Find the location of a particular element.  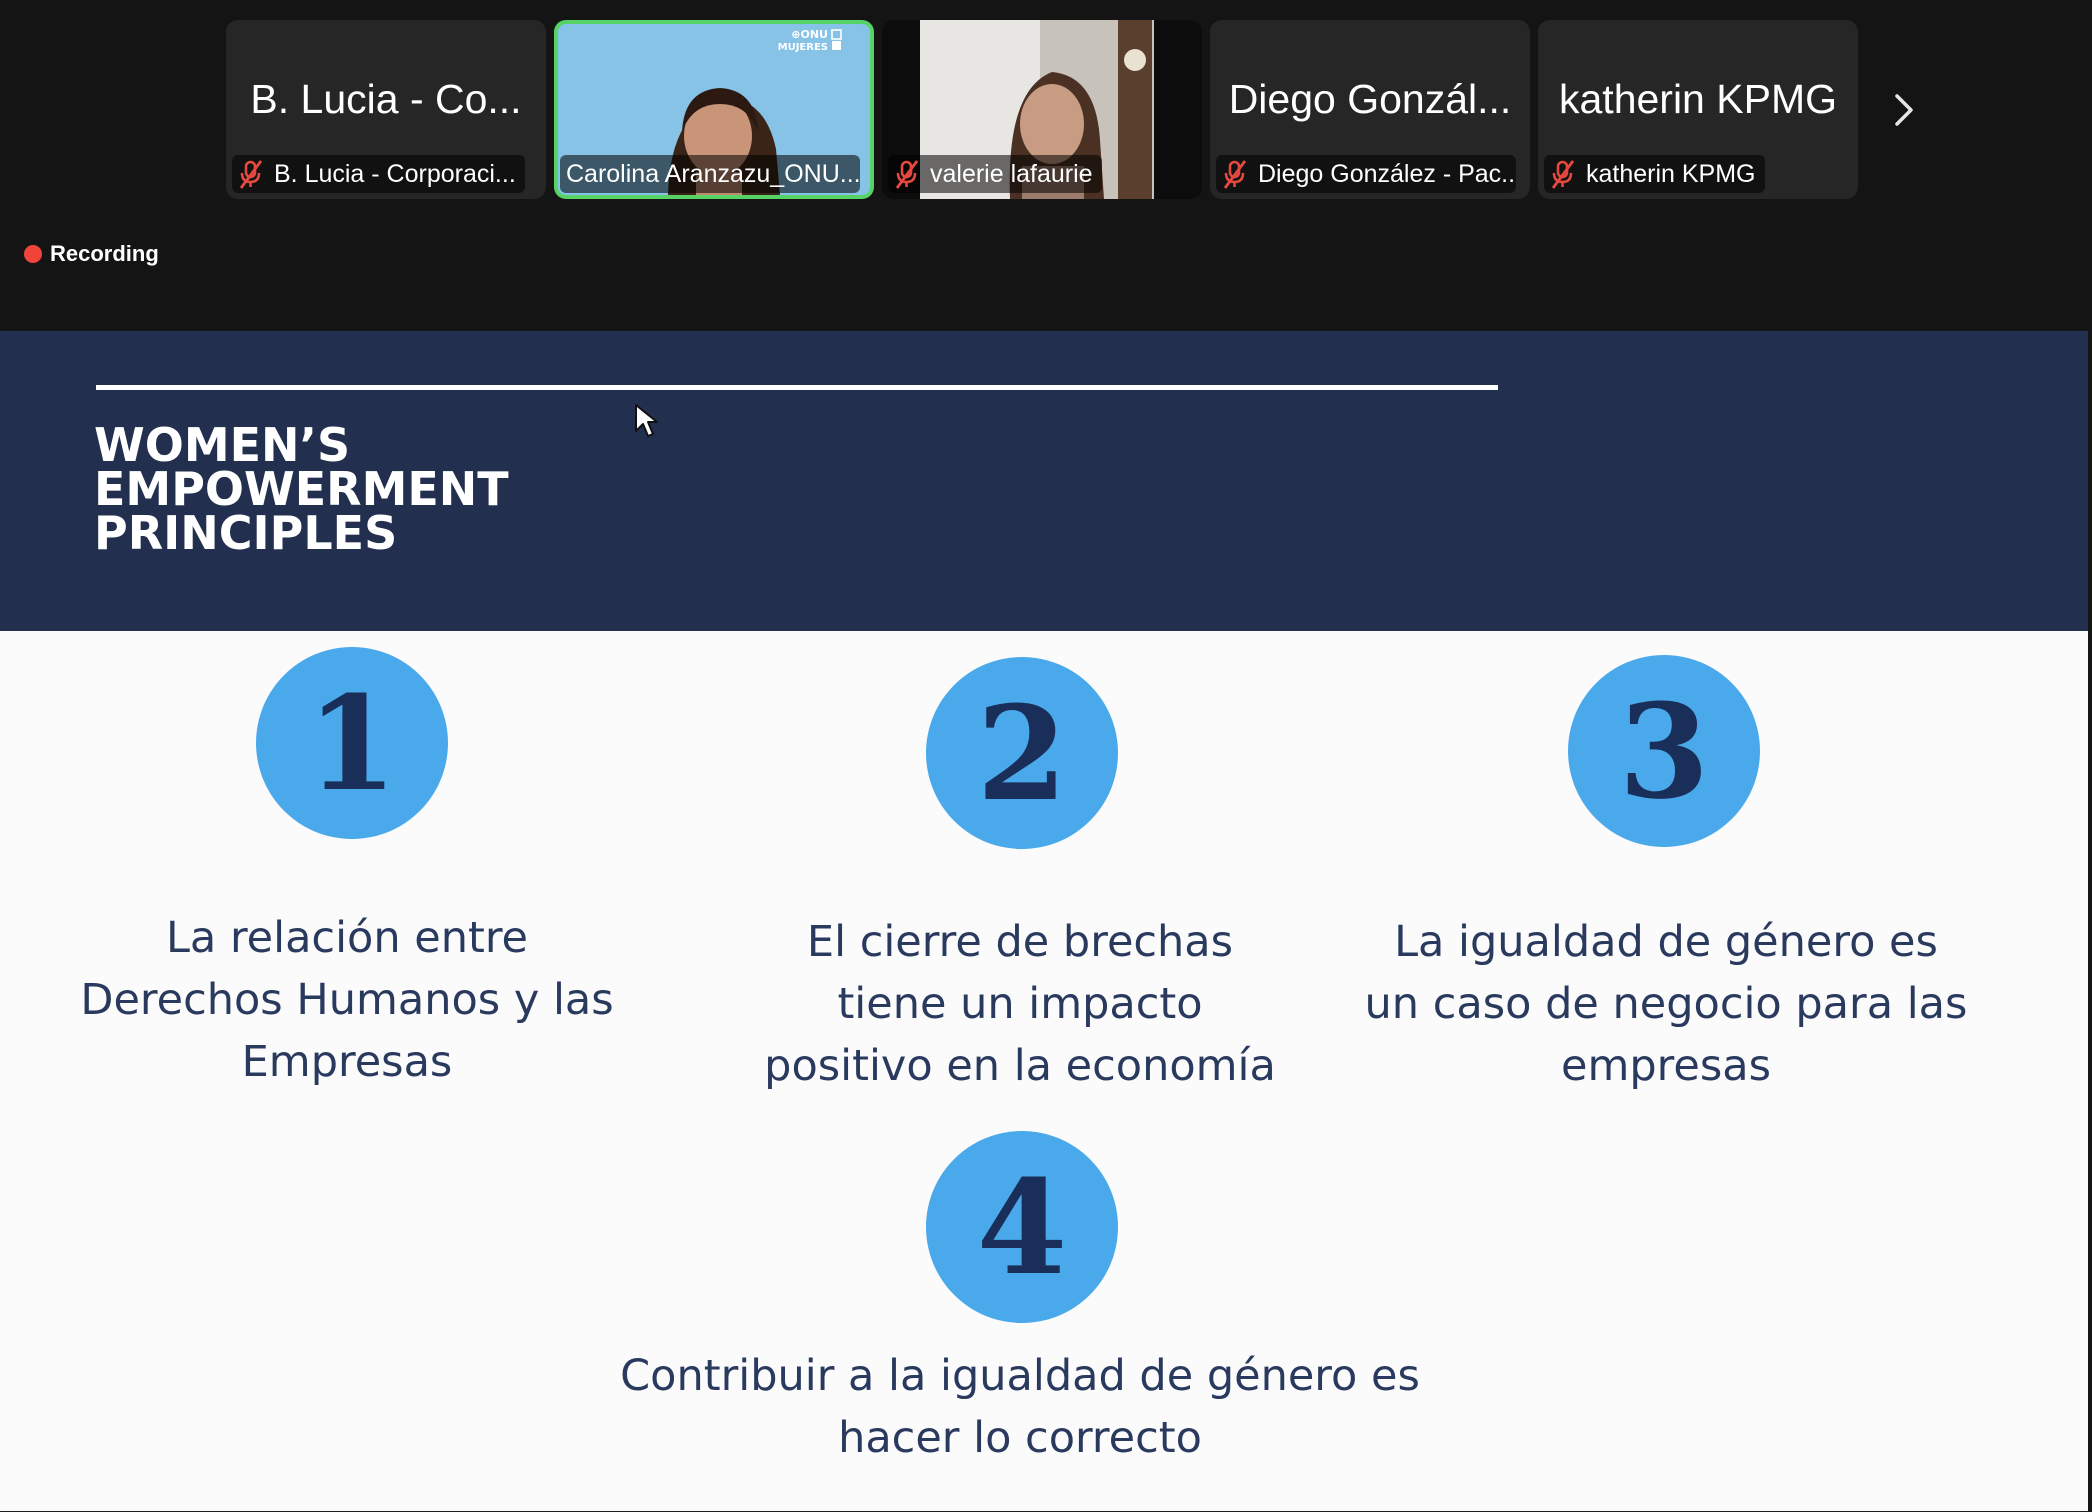

chevron-right-icon is located at coordinates (1904, 110).